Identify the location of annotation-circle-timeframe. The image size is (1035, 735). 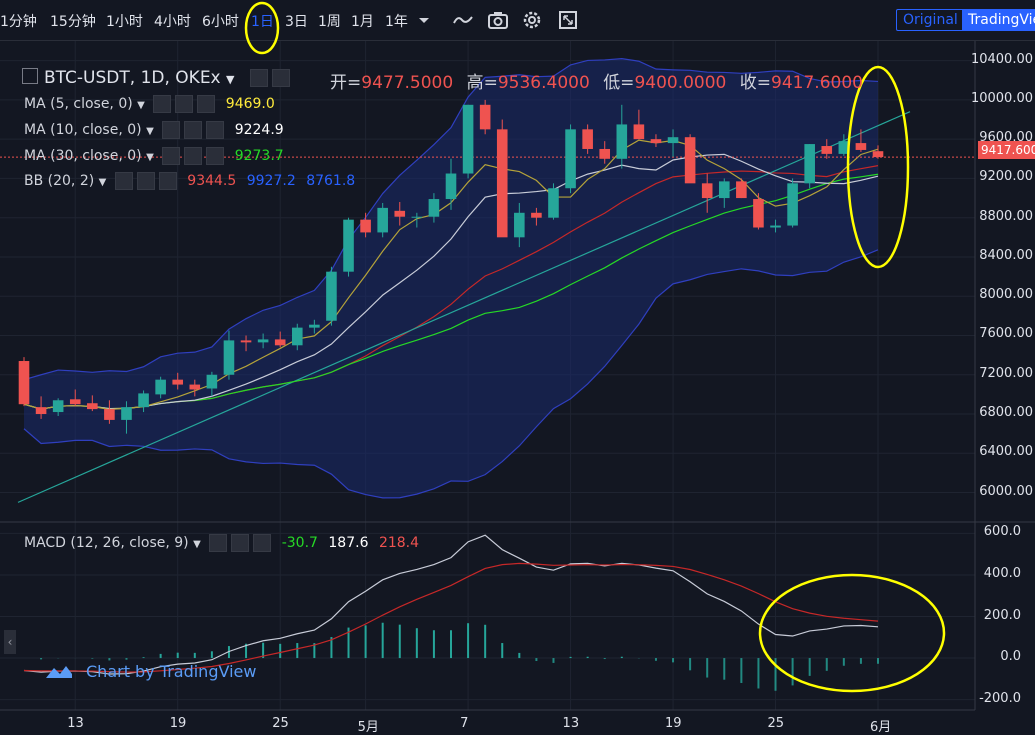
(262, 28).